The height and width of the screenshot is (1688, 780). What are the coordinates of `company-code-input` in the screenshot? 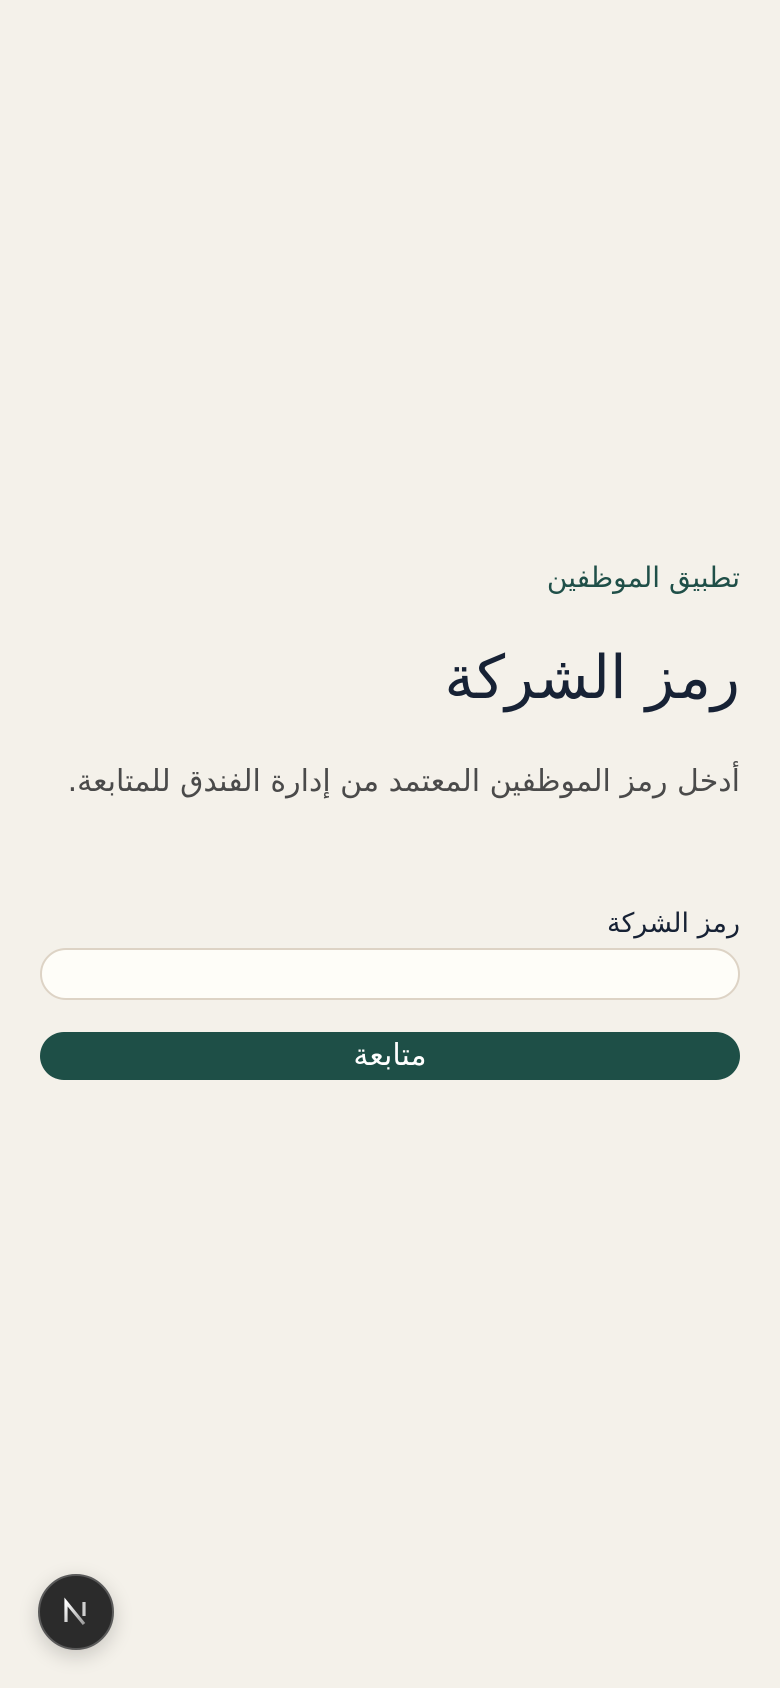 It's located at (390, 974).